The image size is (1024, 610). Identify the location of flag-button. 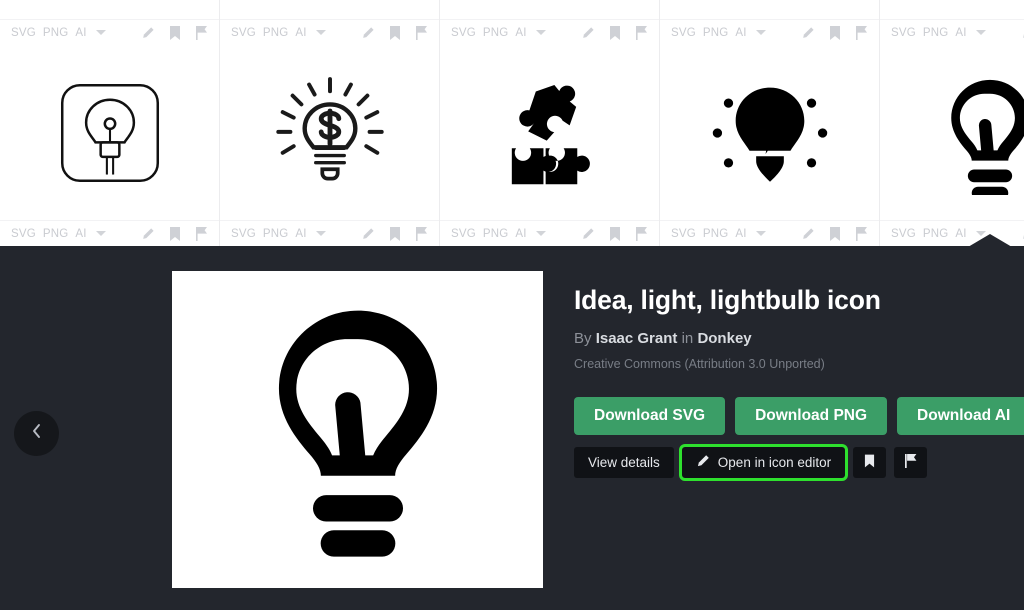
(911, 463).